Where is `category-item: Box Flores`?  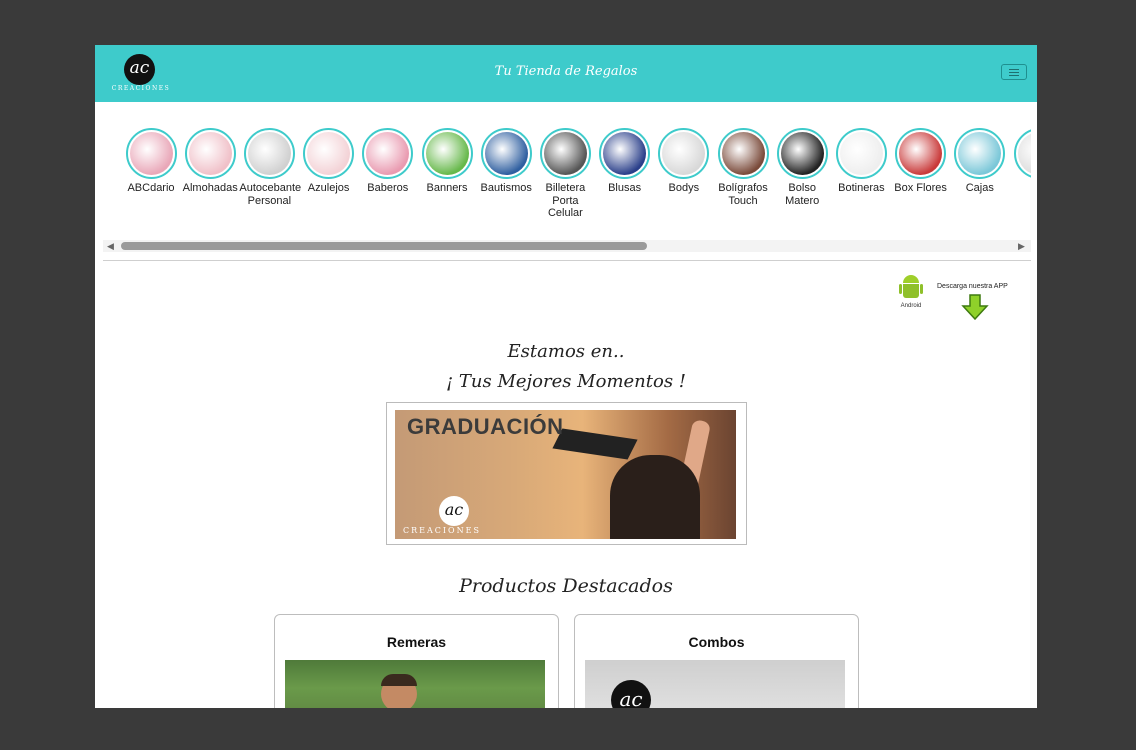
category-item: Box Flores is located at coordinates (921, 161).